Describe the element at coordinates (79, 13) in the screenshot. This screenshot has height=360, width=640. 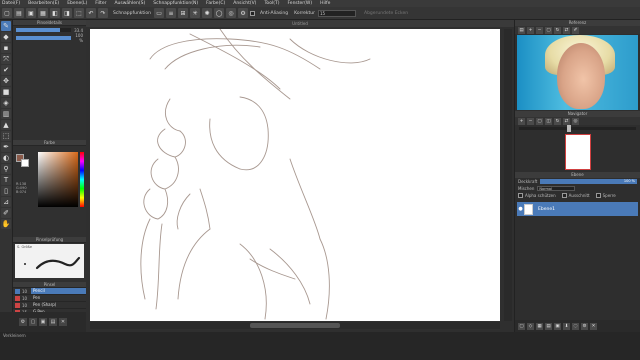
I see `select-icon: ⬚` at that location.